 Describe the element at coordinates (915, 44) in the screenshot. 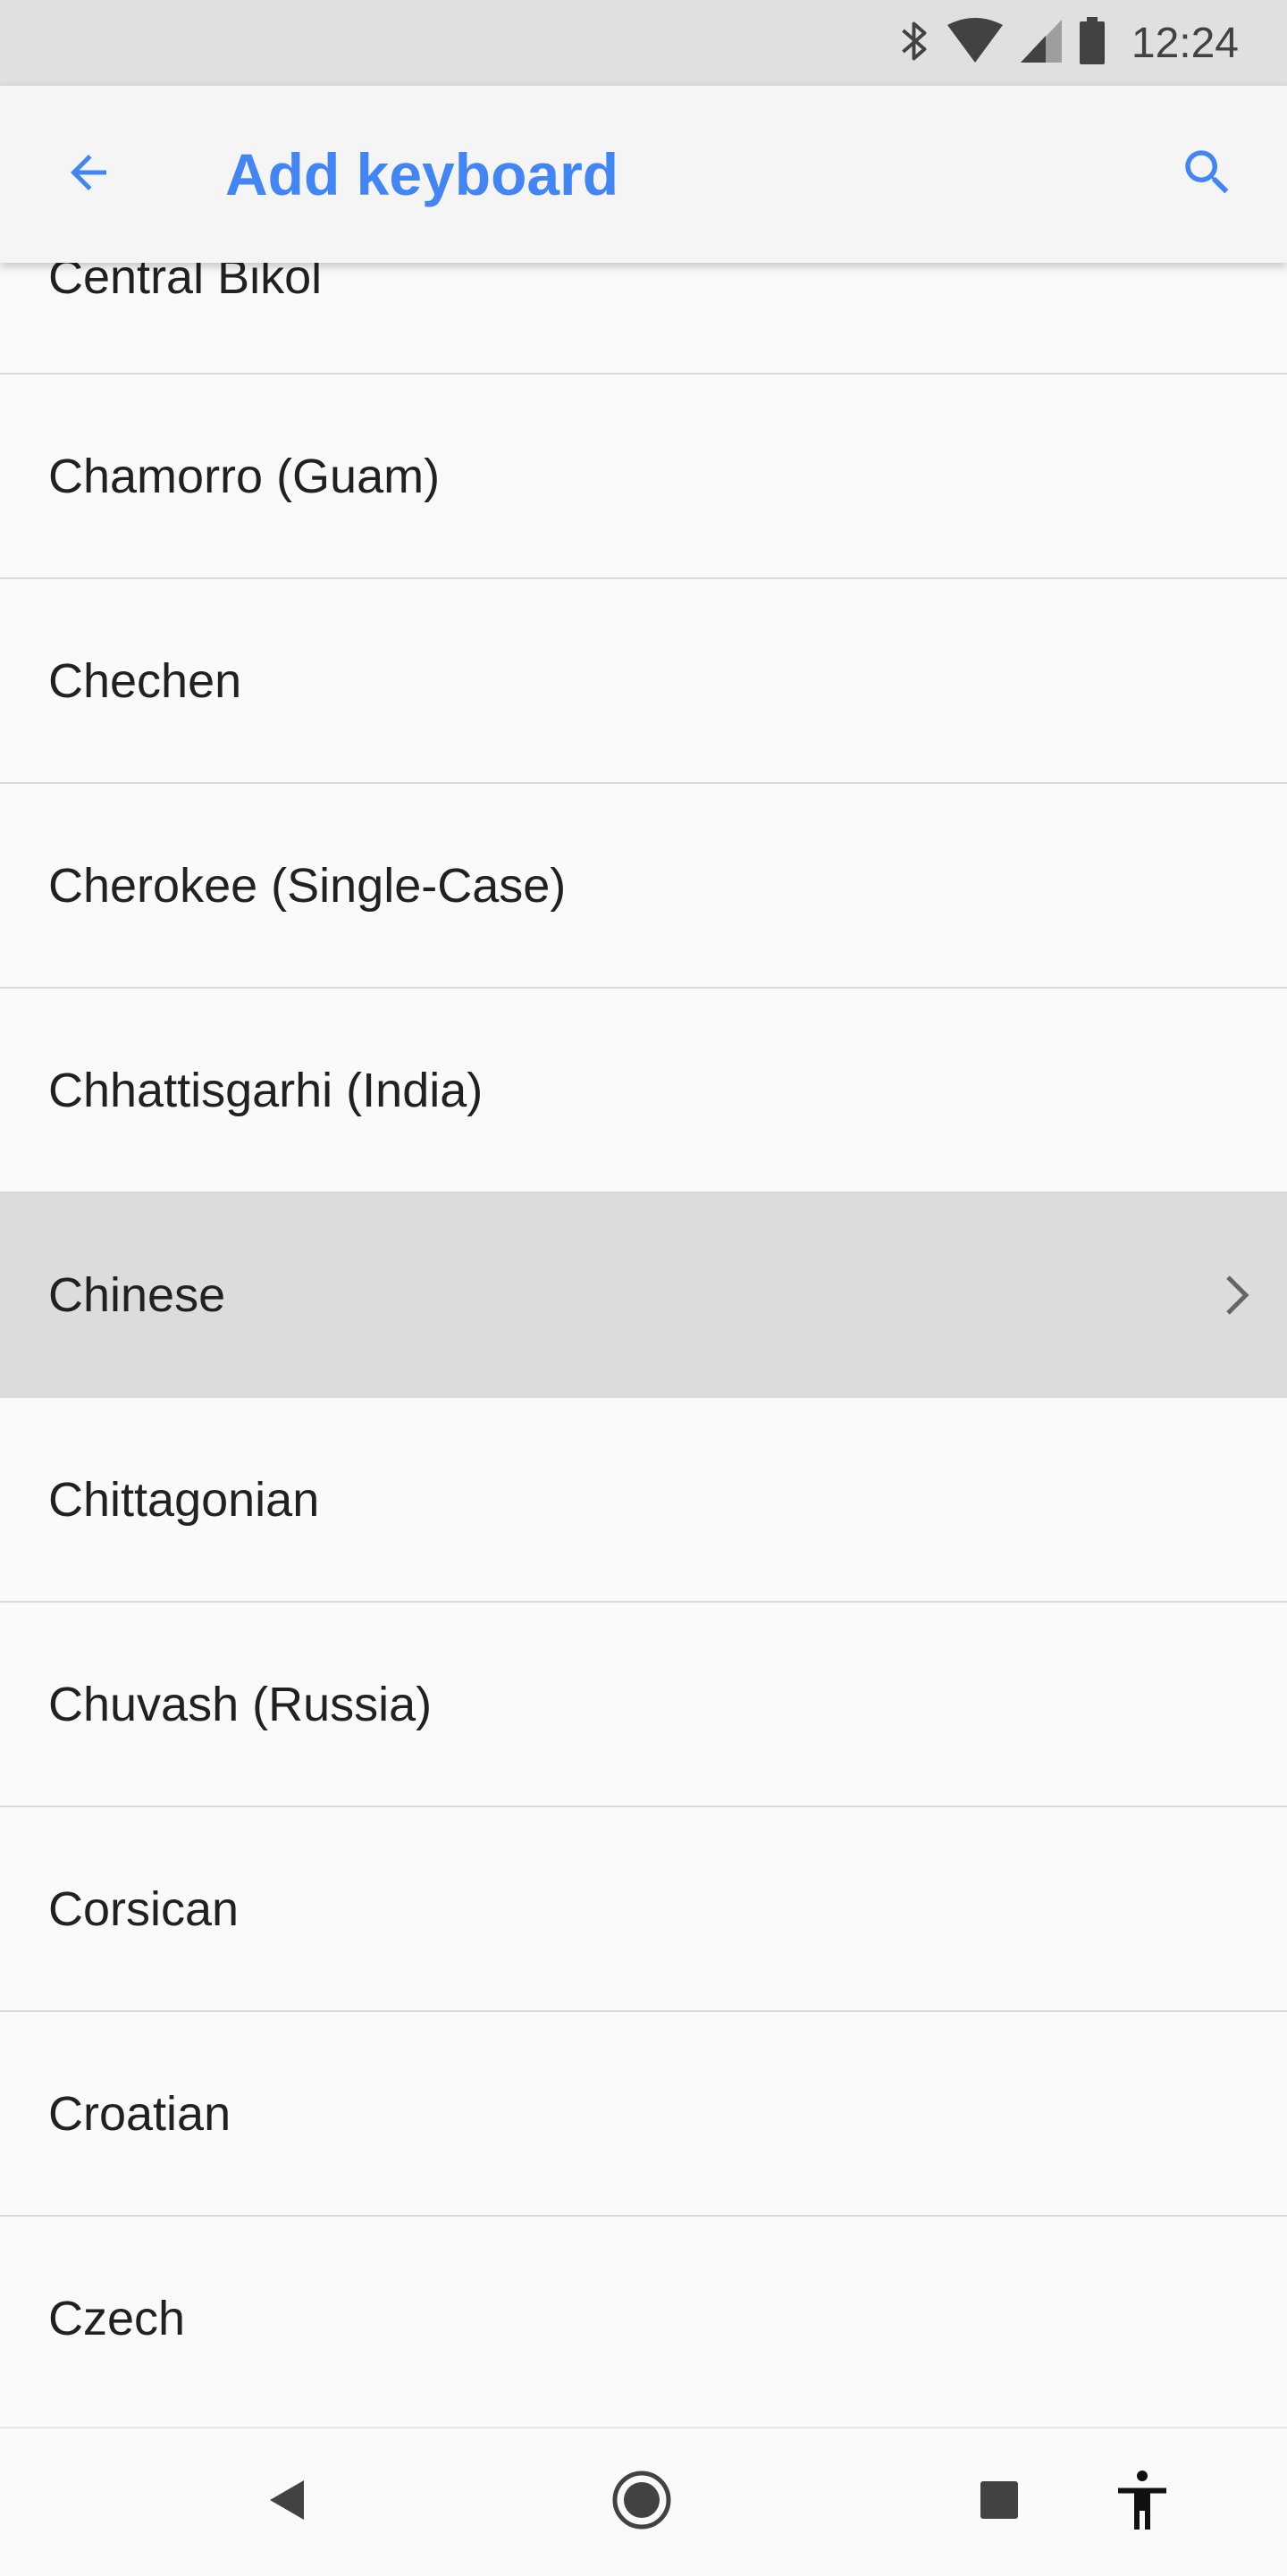

I see `bluetooth-icon` at that location.